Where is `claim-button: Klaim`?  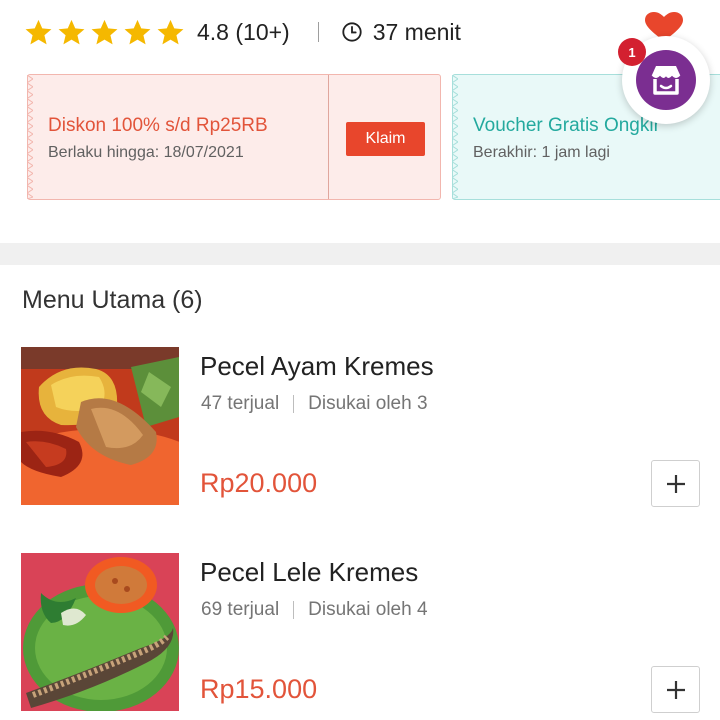
claim-button: Klaim is located at coordinates (385, 139).